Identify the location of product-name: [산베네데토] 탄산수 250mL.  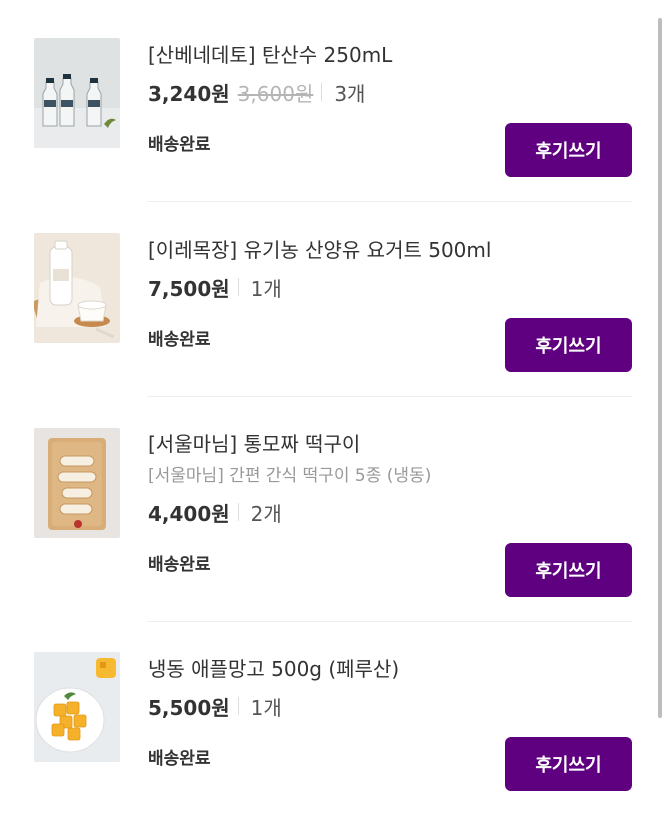
(270, 55).